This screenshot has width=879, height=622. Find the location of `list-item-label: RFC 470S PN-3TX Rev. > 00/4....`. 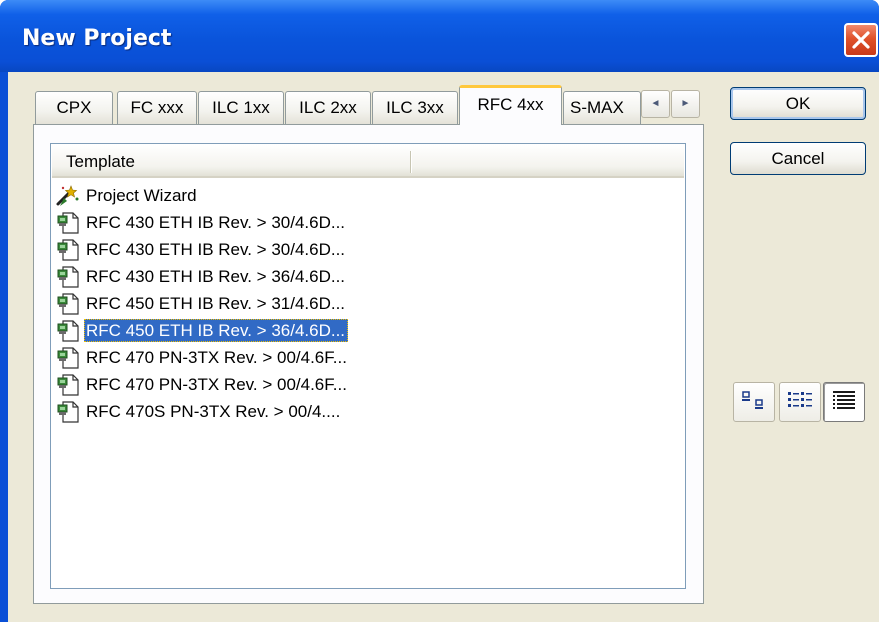

list-item-label: RFC 470S PN-3TX Rev. > 00/4.... is located at coordinates (213, 411).